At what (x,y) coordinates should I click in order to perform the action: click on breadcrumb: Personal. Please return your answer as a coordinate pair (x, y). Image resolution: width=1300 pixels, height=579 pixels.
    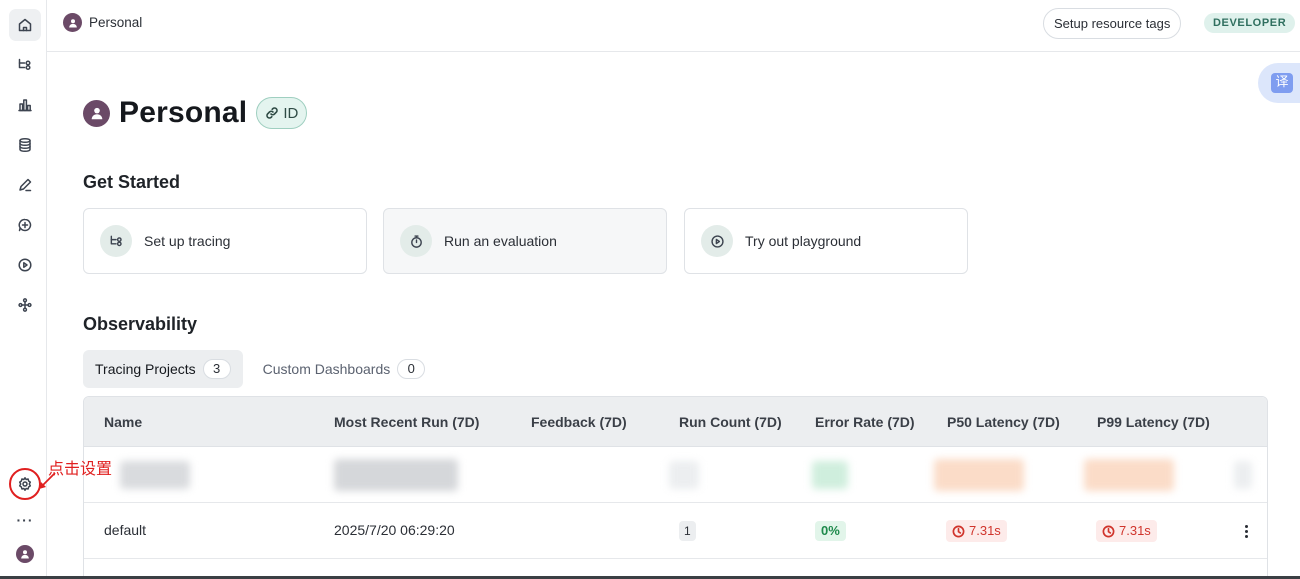
    Looking at the image, I should click on (102, 22).